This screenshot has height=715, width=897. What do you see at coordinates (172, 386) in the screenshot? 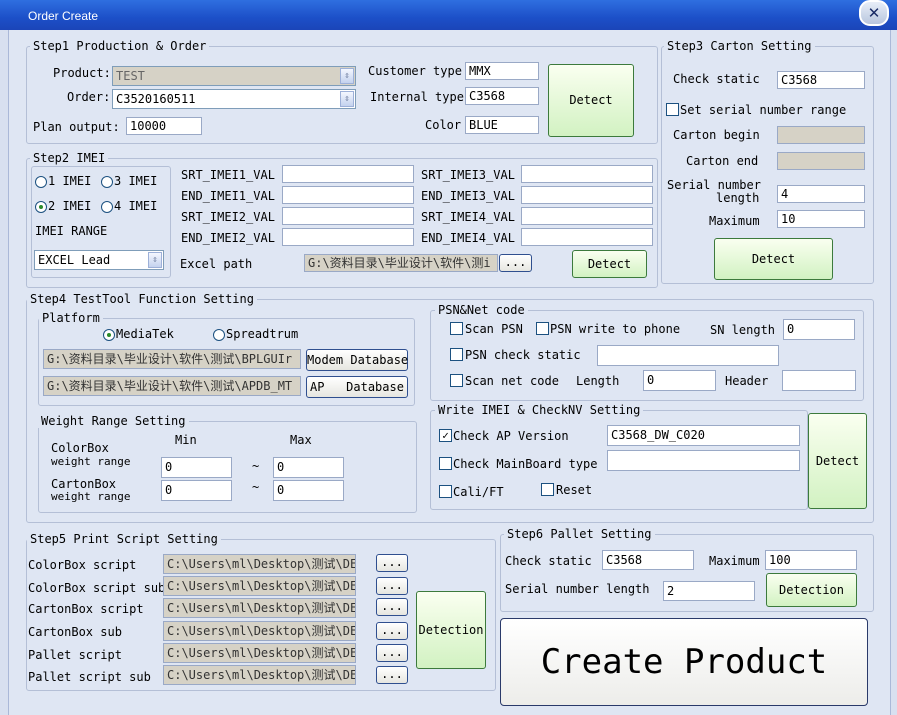
I see `ap-database-path: G:\资料目录\毕业设计\软件\测试\APDB_MT` at bounding box center [172, 386].